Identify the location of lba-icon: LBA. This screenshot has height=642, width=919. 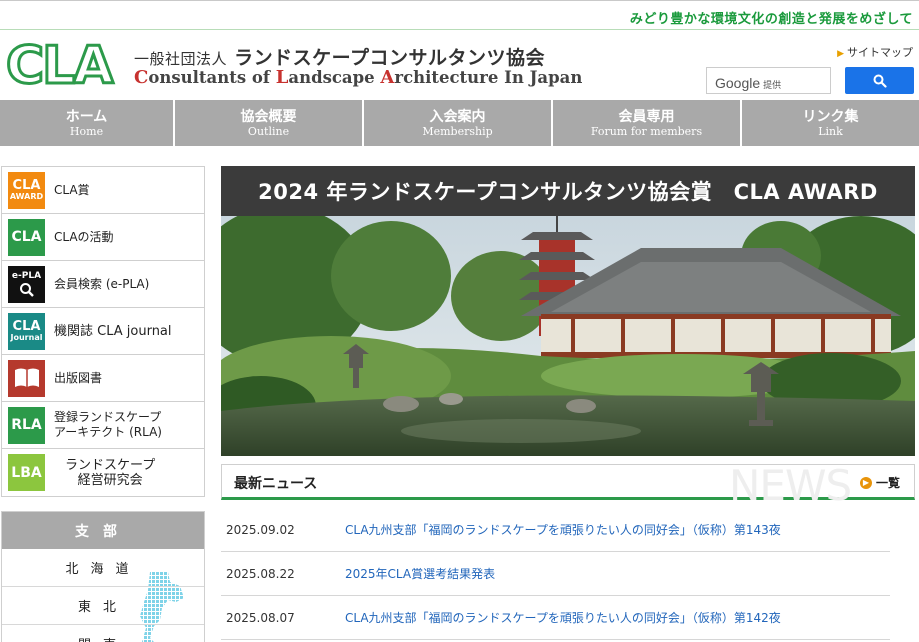
(26, 472).